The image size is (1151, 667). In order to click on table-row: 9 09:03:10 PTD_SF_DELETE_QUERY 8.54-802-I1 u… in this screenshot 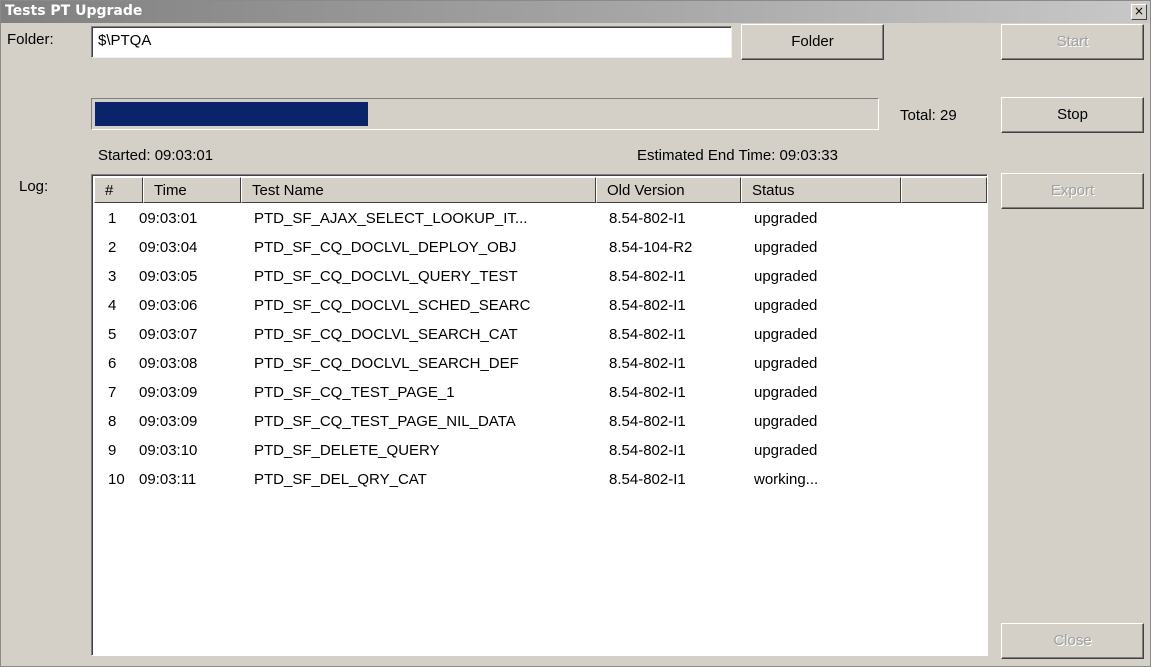, I will do `click(539, 451)`.